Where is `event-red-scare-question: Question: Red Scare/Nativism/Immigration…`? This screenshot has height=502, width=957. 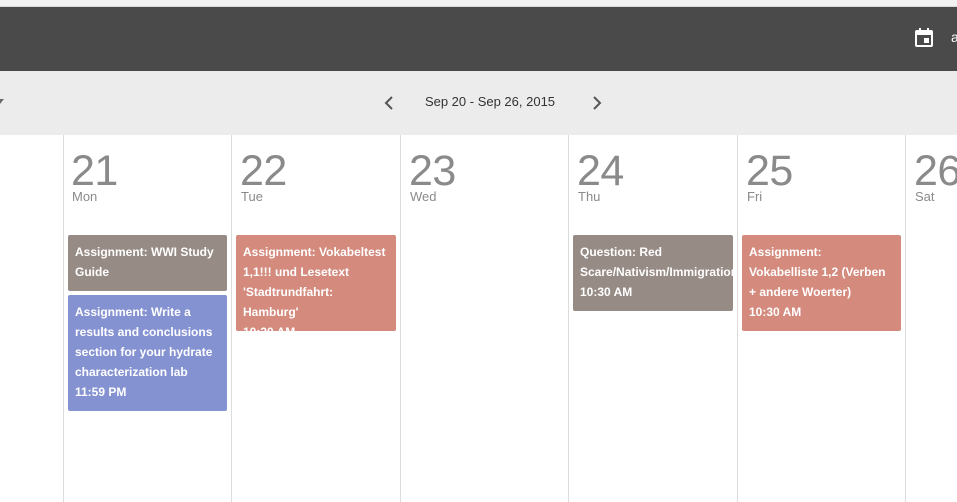
event-red-scare-question: Question: Red Scare/Nativism/Immigration… is located at coordinates (653, 273).